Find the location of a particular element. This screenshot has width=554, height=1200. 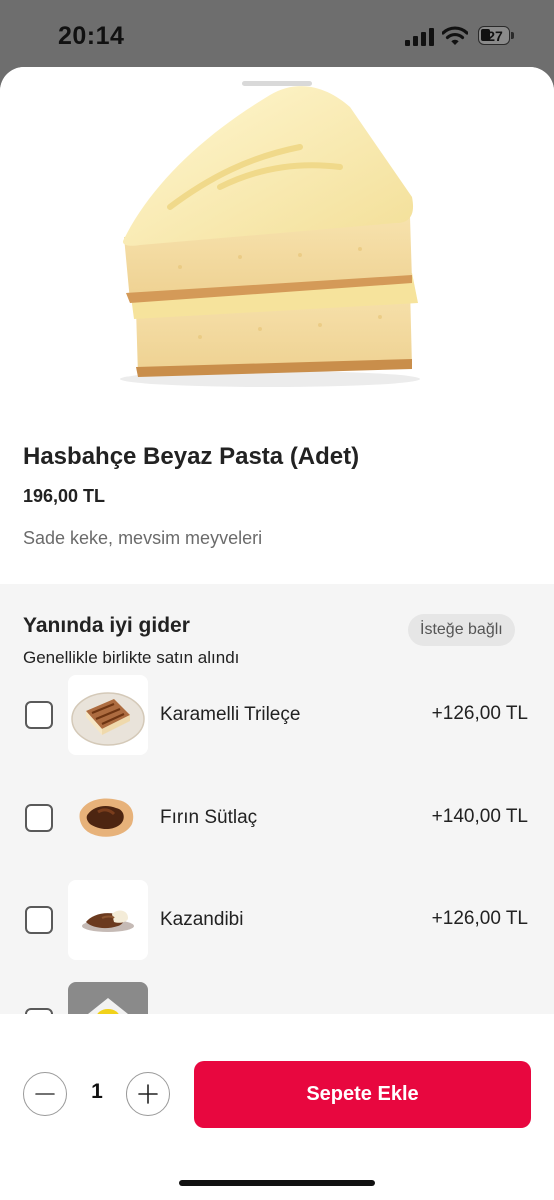

home-indicator is located at coordinates (277, 1183).